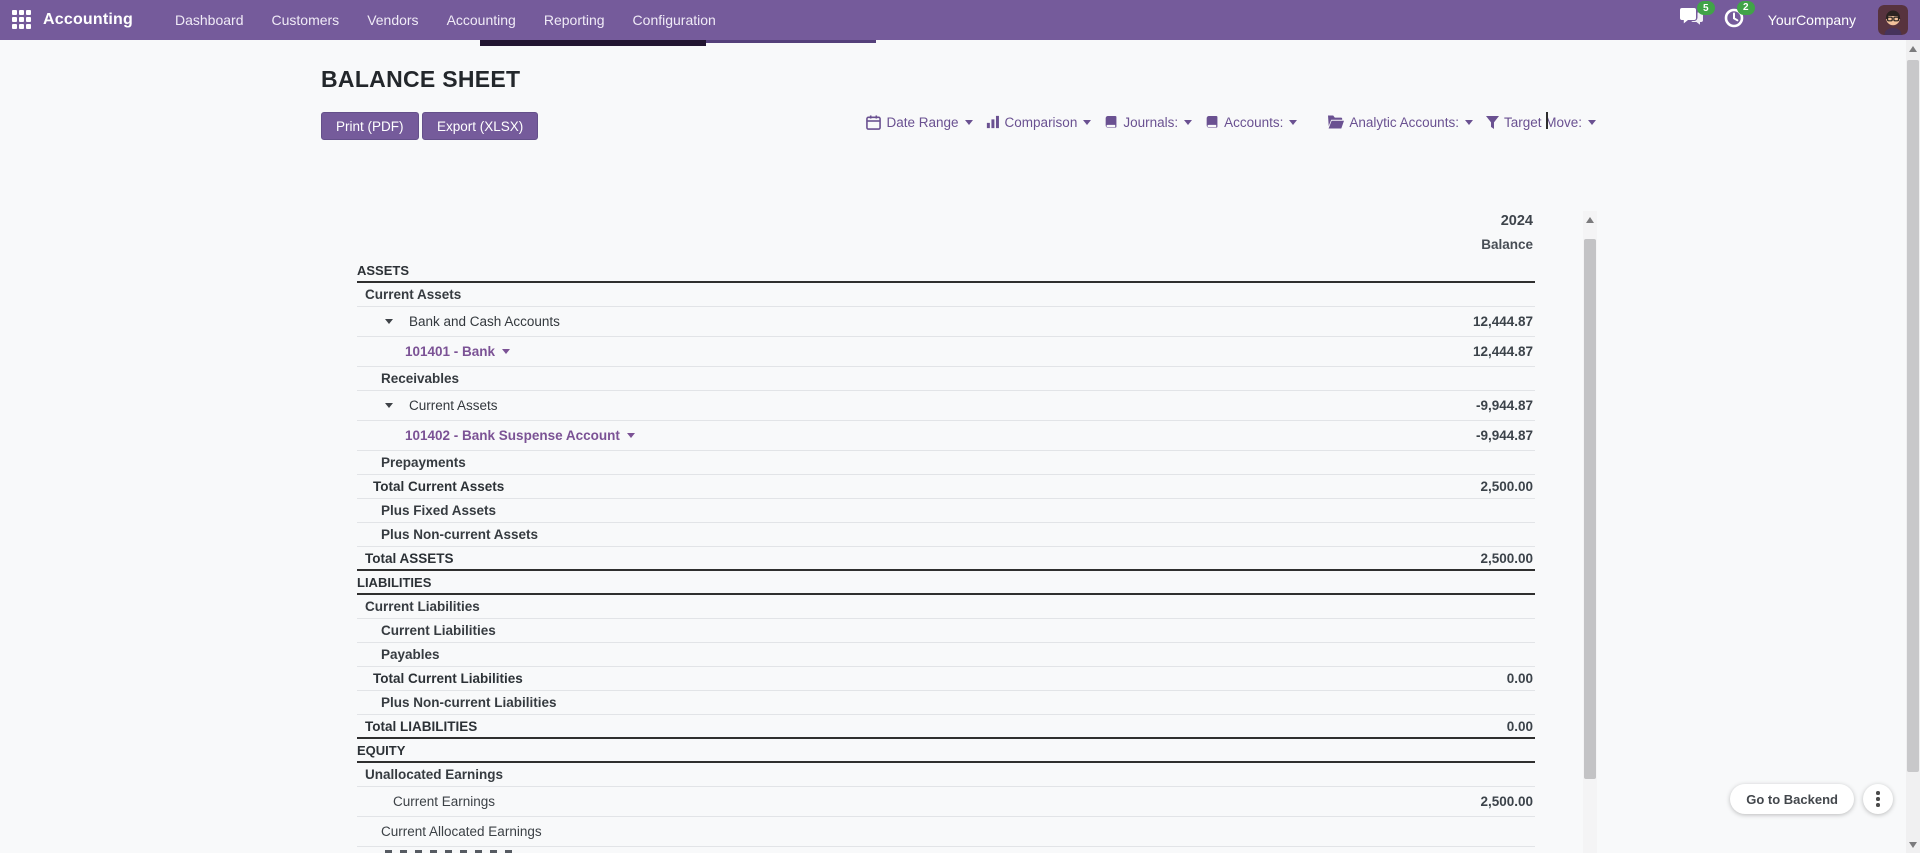 This screenshot has height=853, width=1920. Describe the element at coordinates (1148, 122) in the screenshot. I see `filter-journals: Journals:` at that location.